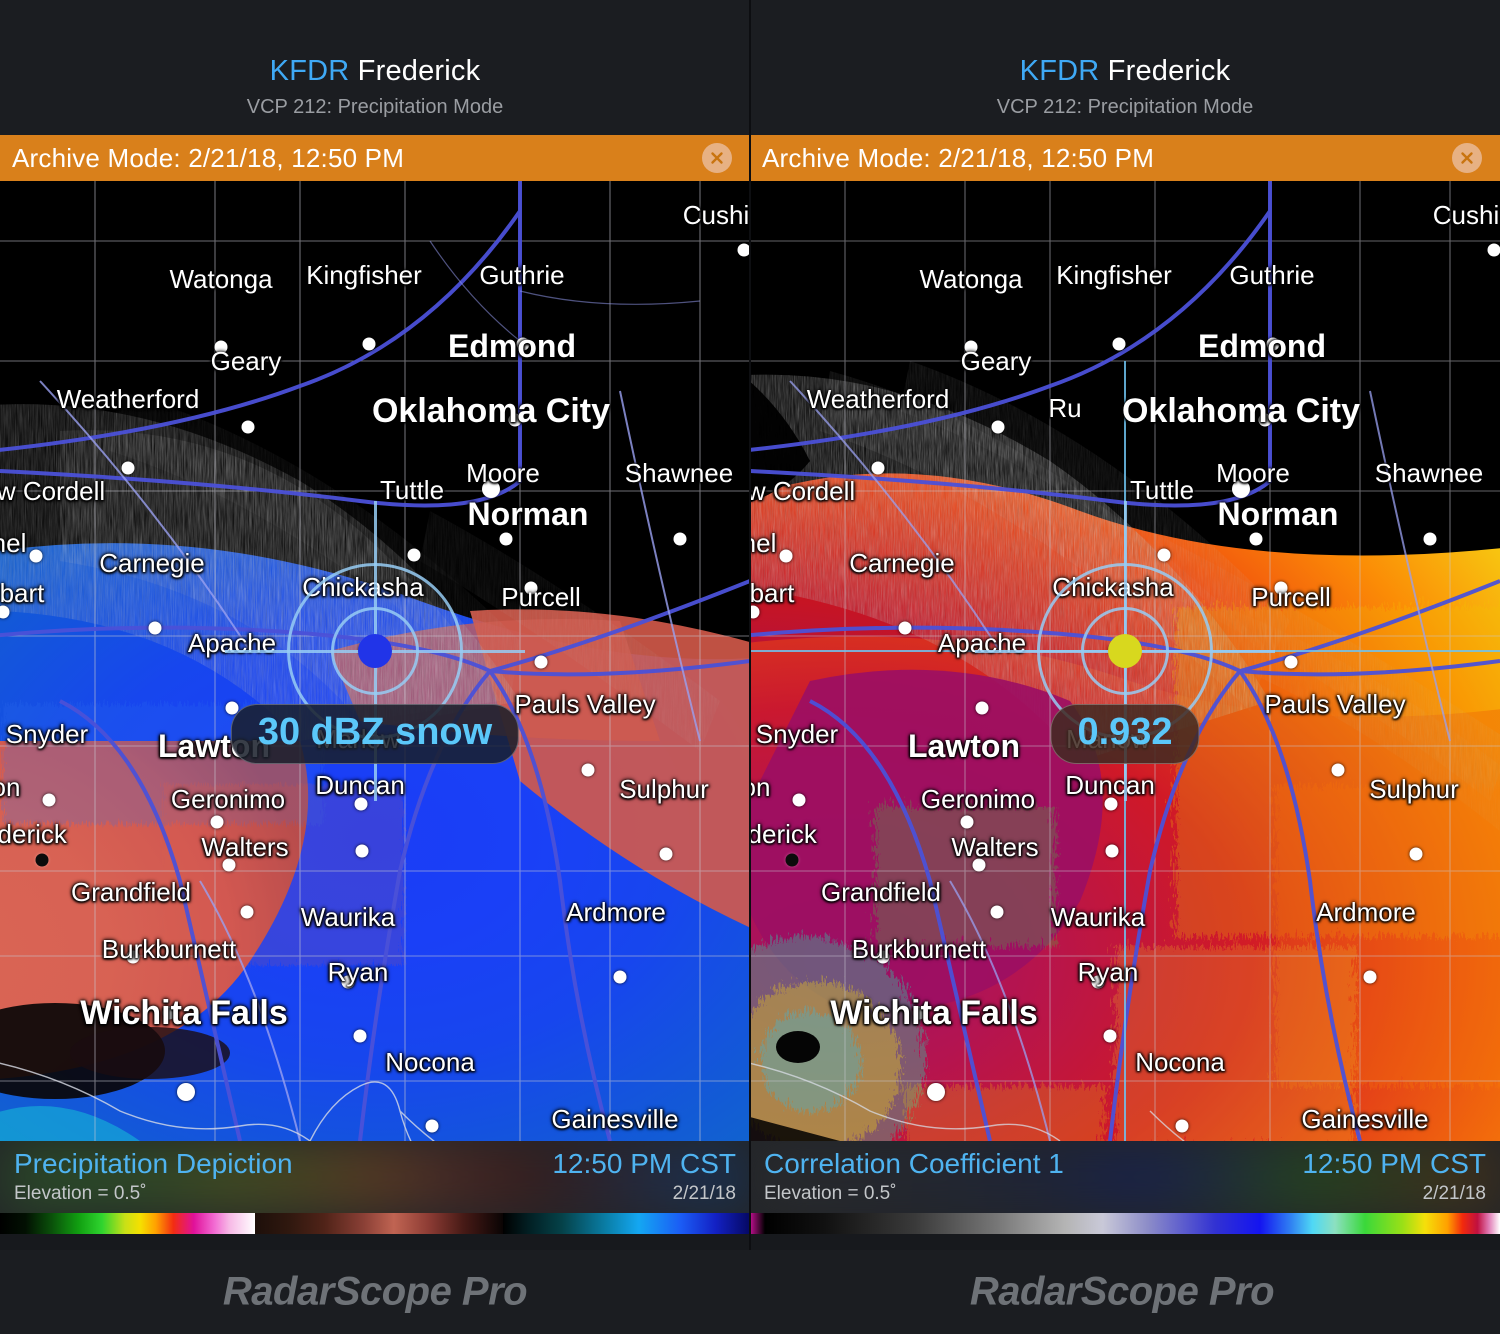  I want to click on archive-mode-bar-right: Archive Mode: 2/21/18, 12:50 PM, so click(1125, 158).